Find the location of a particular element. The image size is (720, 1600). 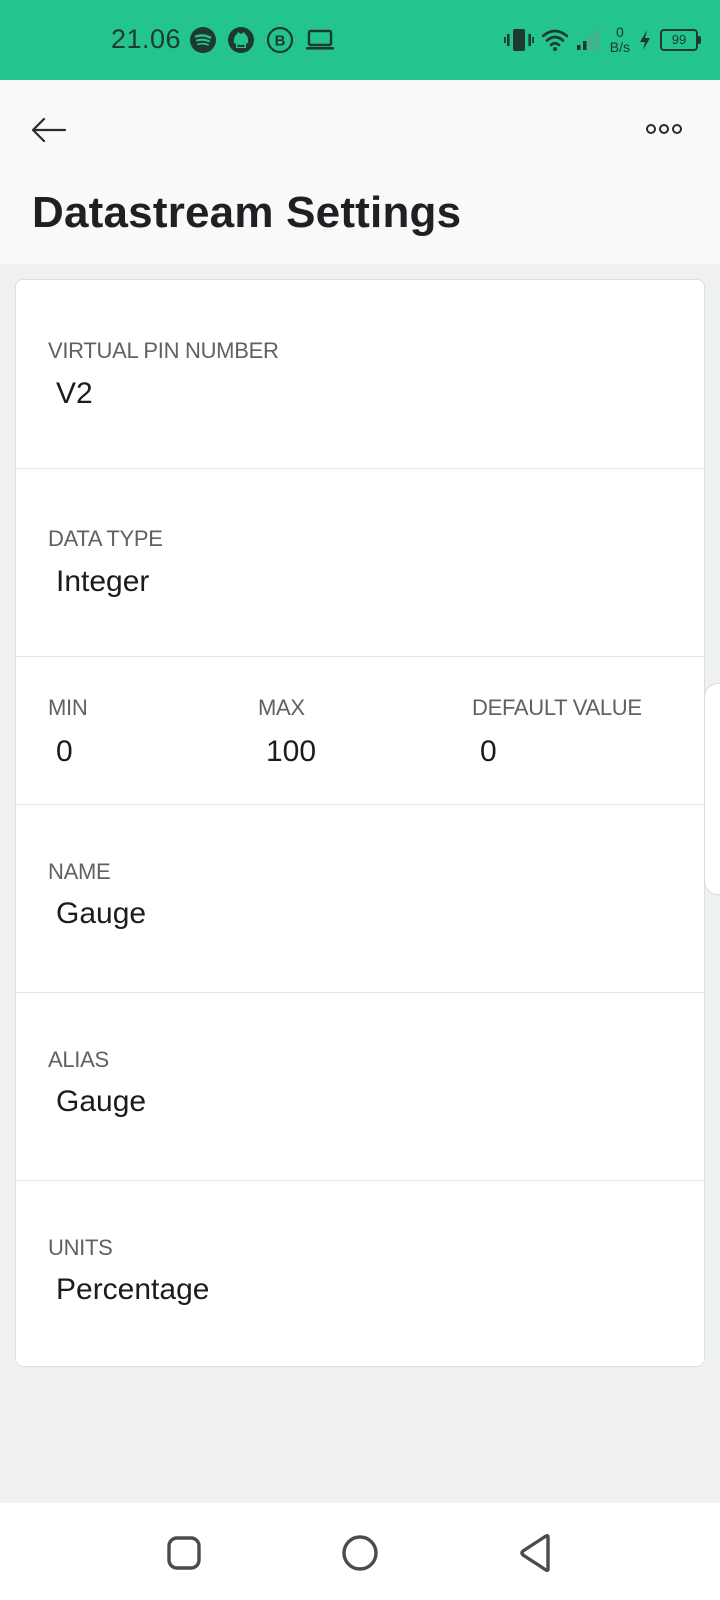

max-field: MAX 100 is located at coordinates (333, 730).